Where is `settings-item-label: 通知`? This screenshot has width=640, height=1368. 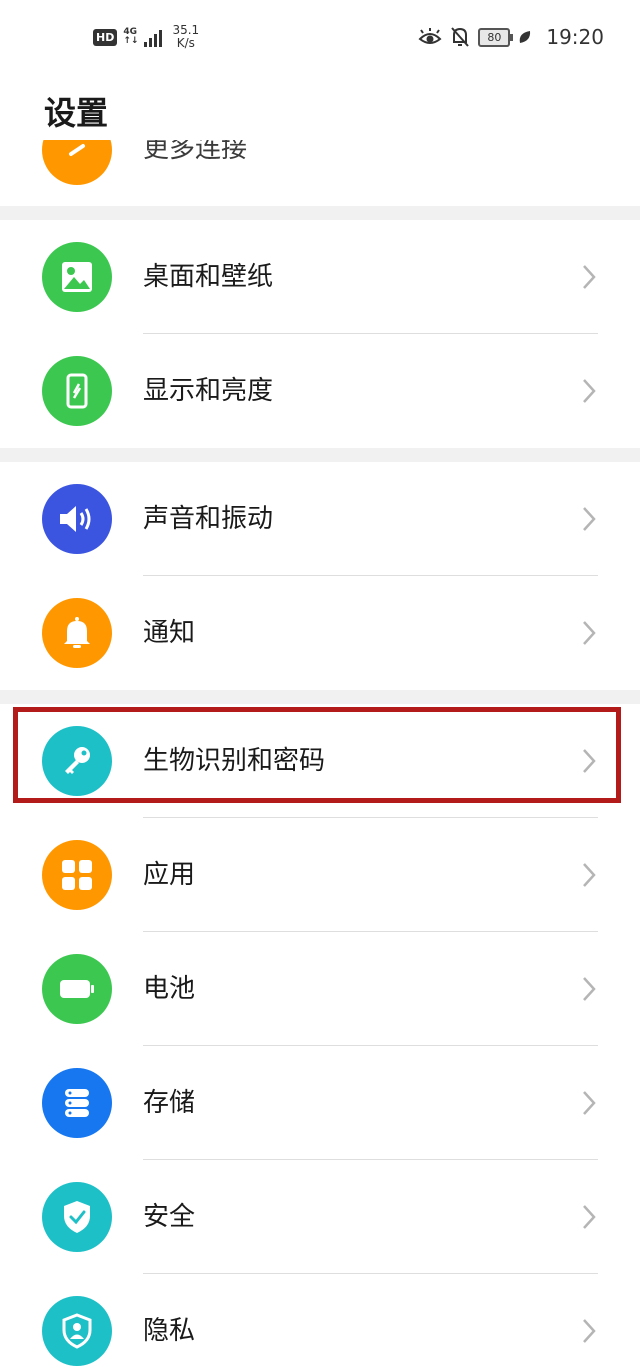 settings-item-label: 通知 is located at coordinates (169, 633).